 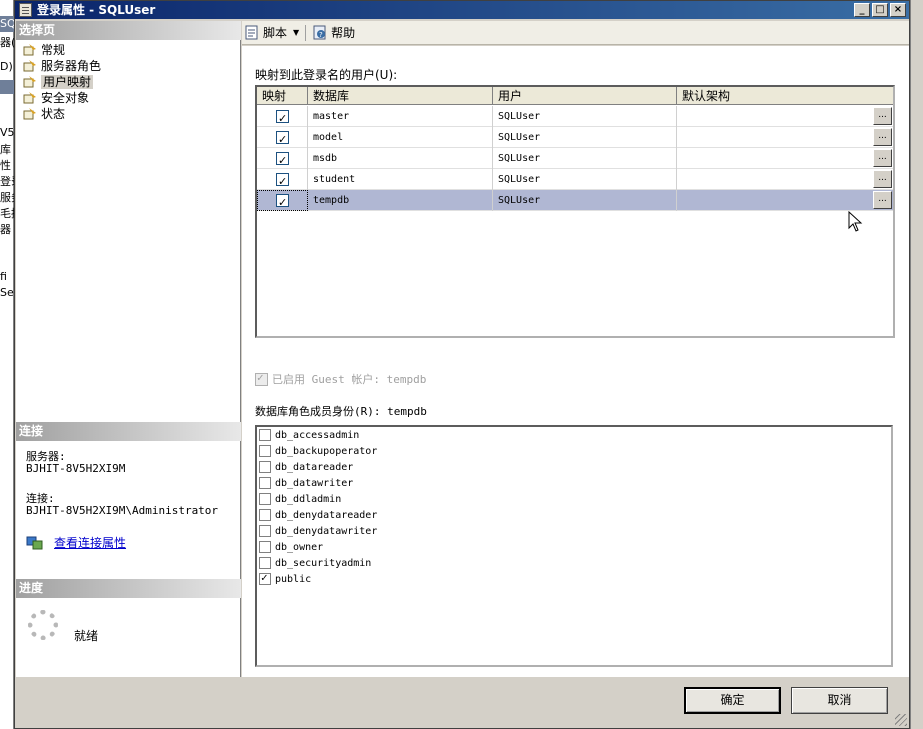 I want to click on background-text: 登录, so click(x=7, y=181).